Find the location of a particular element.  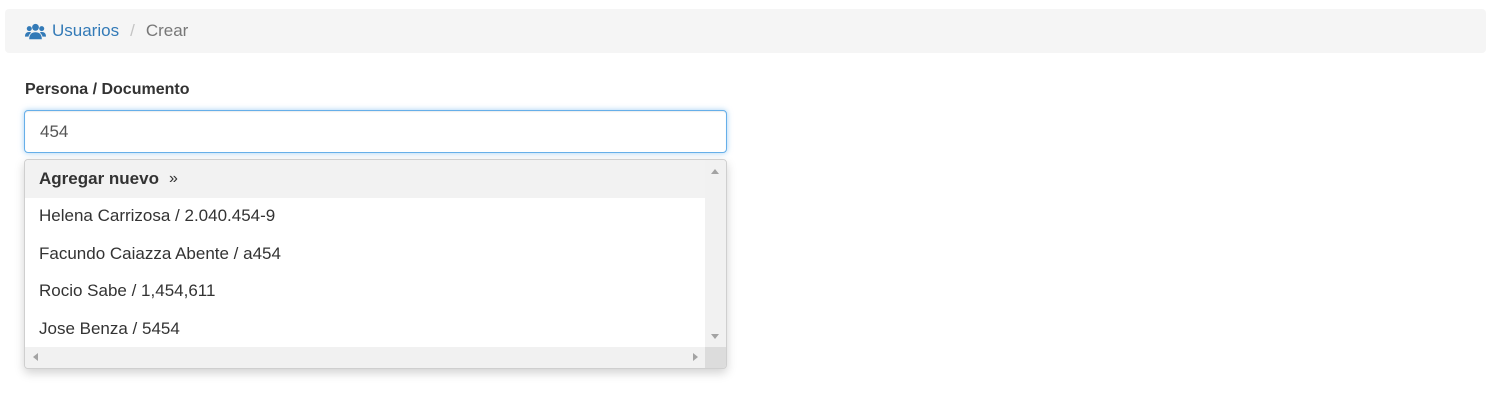

horizontal-scrollbar is located at coordinates (365, 357).